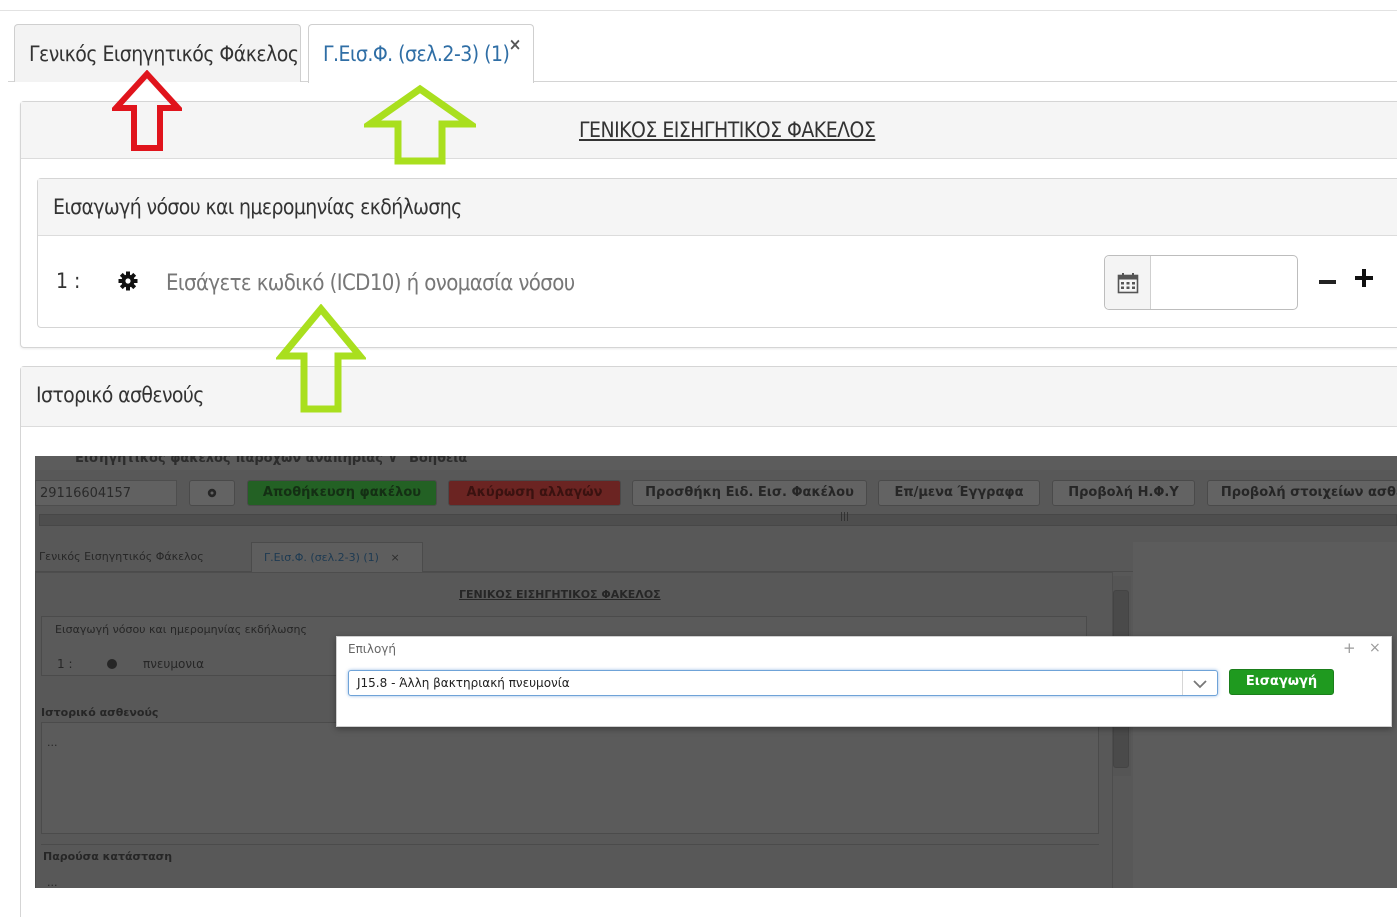 The width and height of the screenshot is (1397, 917). I want to click on cancel-changes-button: Ακύρωση αλλαγών, so click(534, 493).